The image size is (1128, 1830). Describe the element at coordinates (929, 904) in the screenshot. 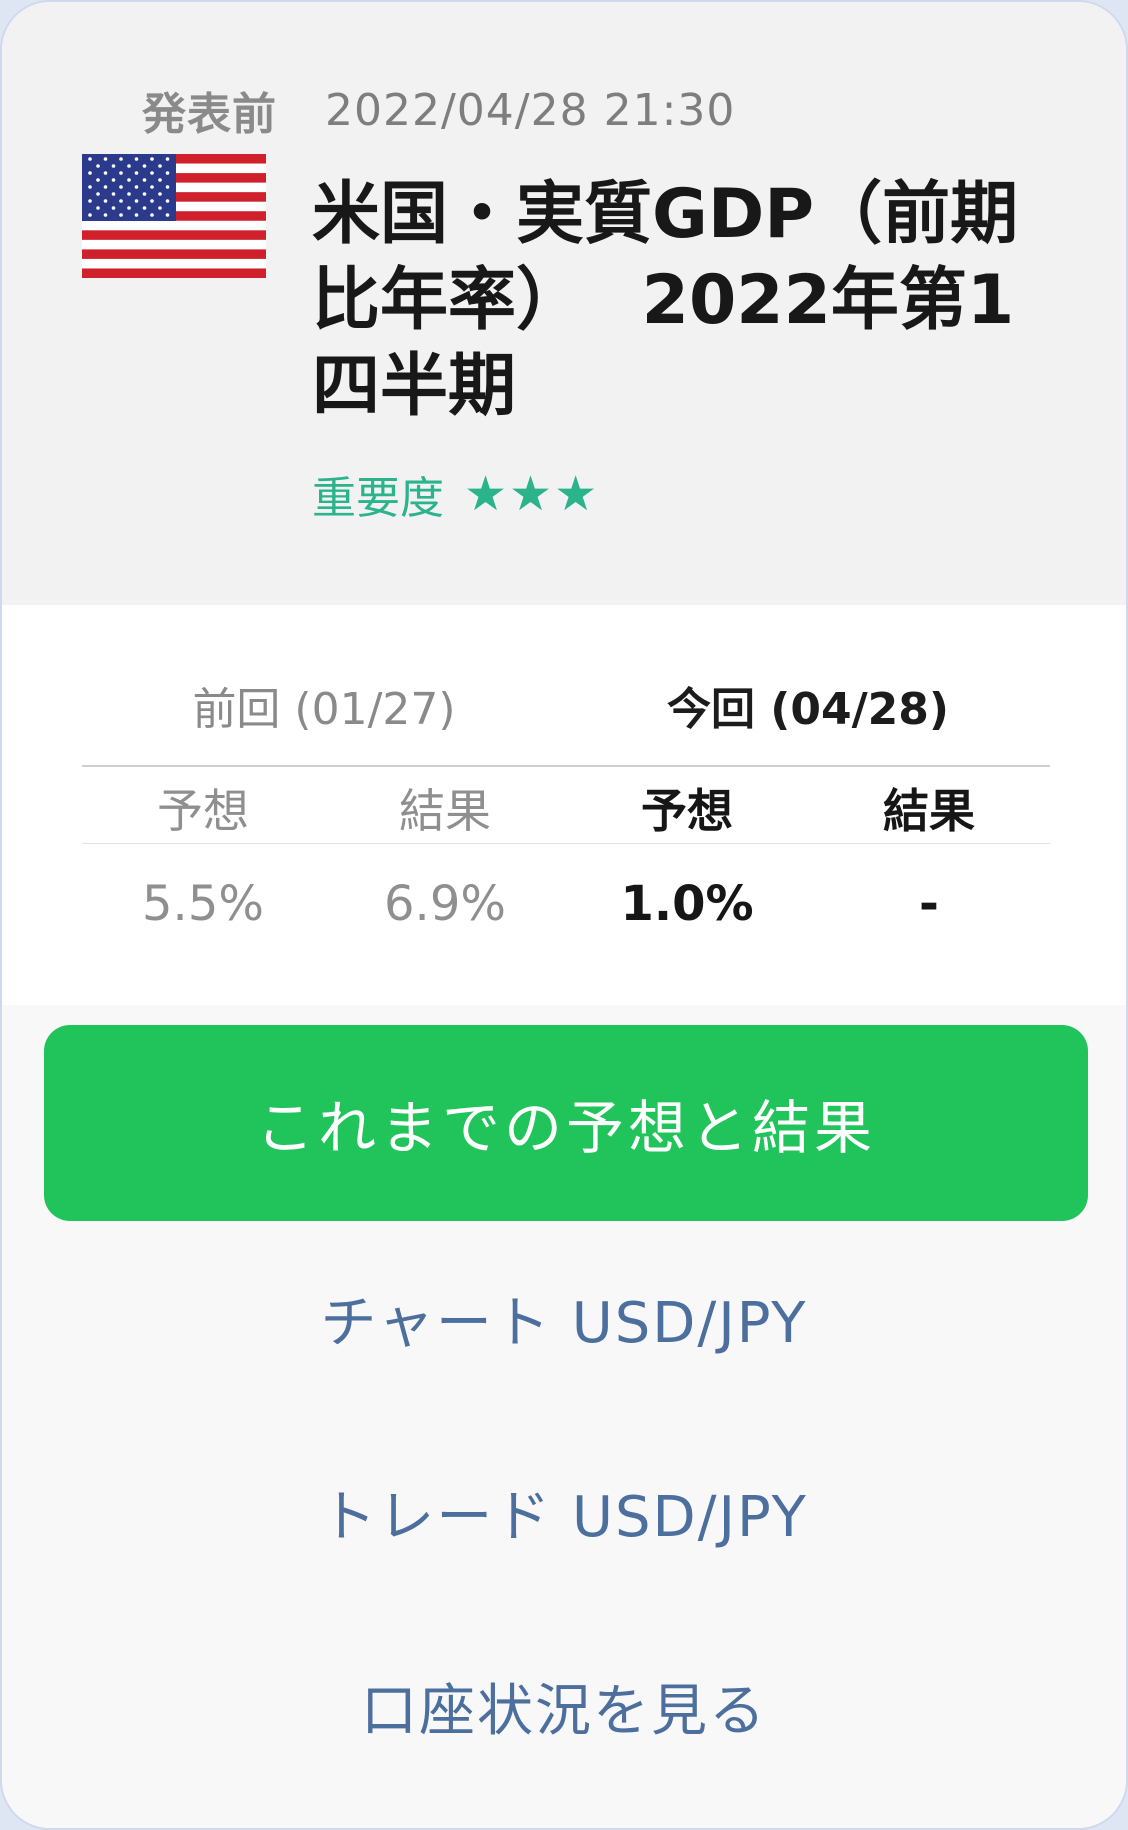

I see `current-result-value: -` at that location.